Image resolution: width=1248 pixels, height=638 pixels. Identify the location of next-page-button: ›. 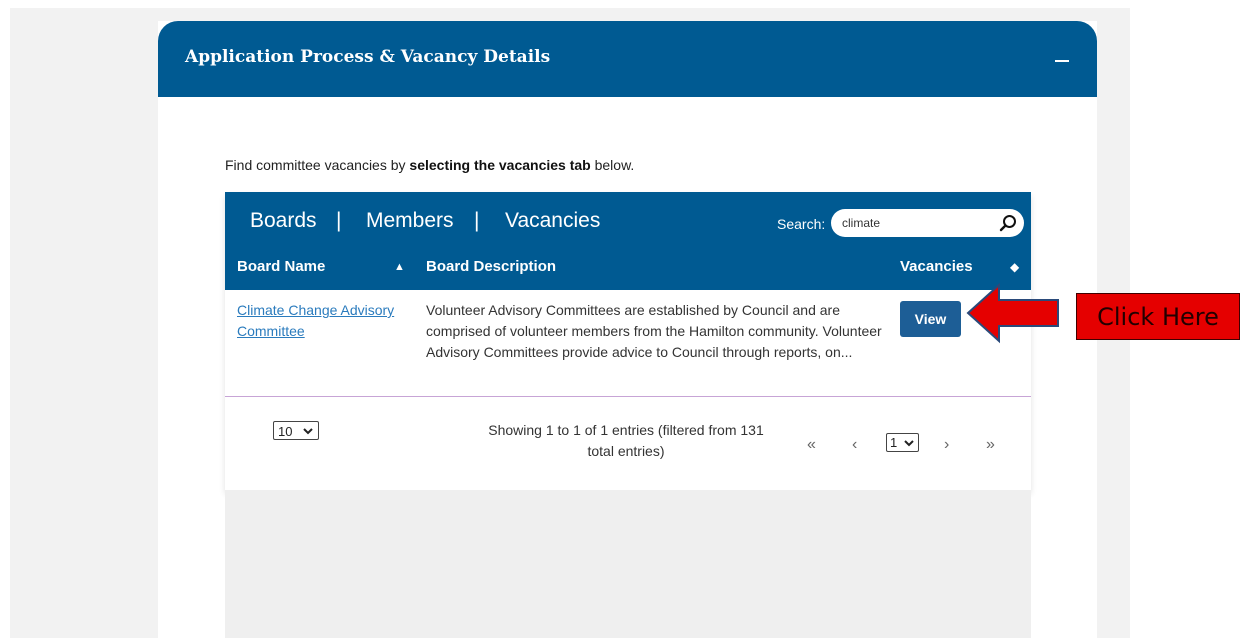
(946, 445).